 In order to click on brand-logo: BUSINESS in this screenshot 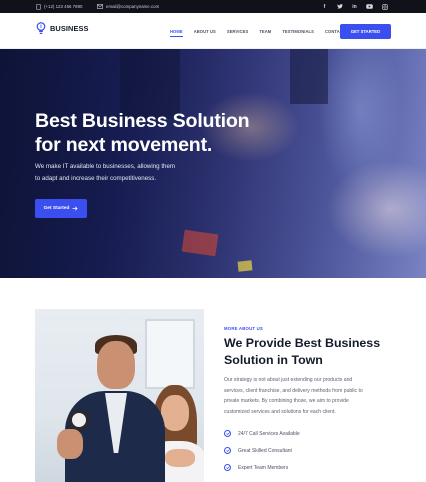, I will do `click(62, 28)`.